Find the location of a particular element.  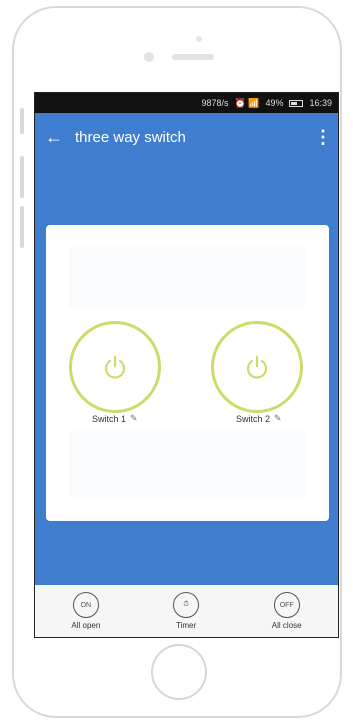

volume-down-button is located at coordinates (22, 227).